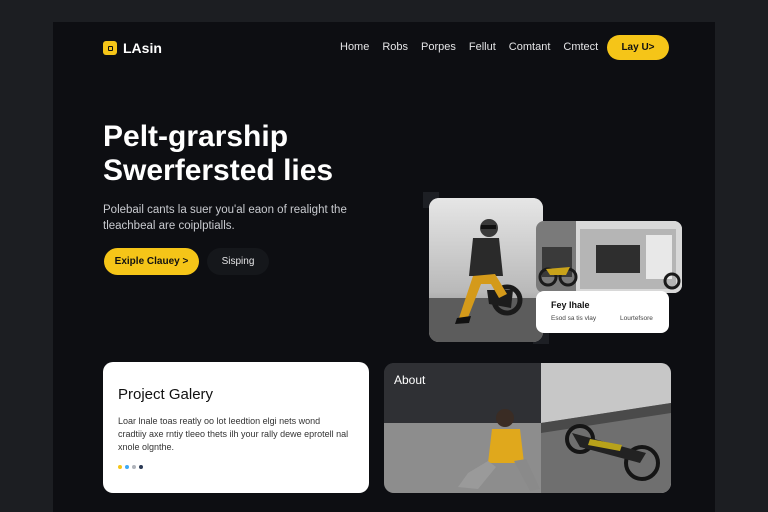  What do you see at coordinates (570, 305) in the screenshot?
I see `info-card-title: Fey Ihale` at bounding box center [570, 305].